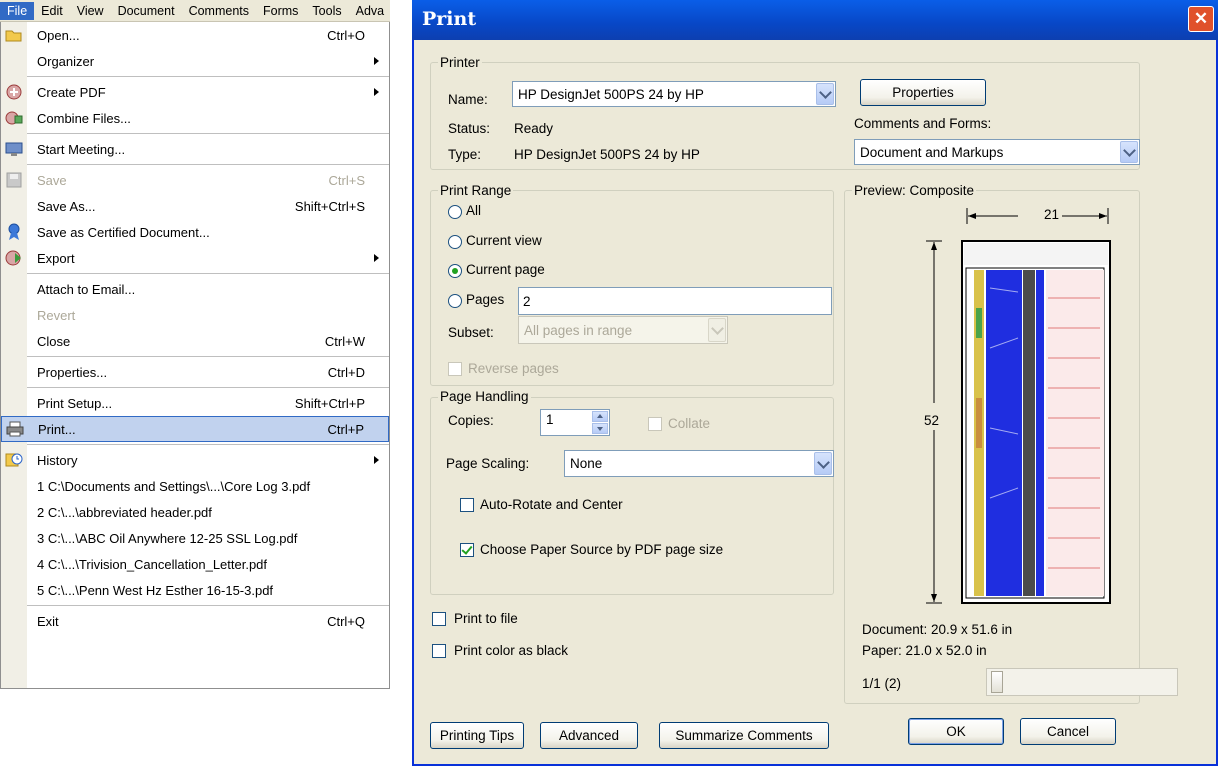  I want to click on menu-item-history: History, so click(195, 460).